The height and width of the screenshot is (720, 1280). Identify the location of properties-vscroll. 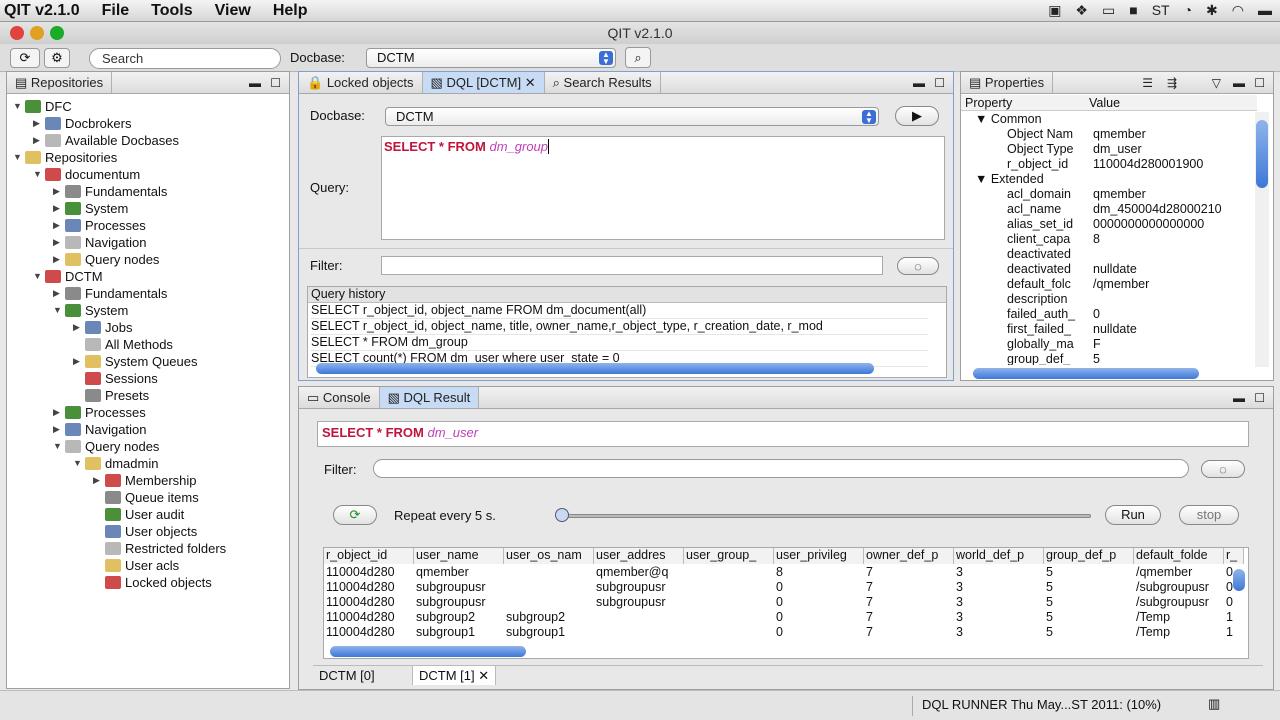
(1262, 239).